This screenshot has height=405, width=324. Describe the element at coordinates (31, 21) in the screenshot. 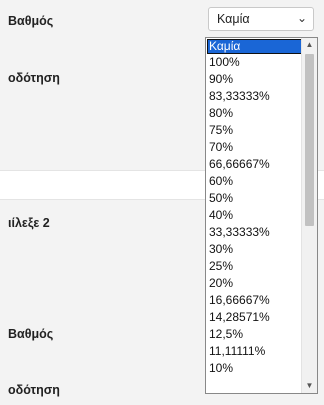

I see `grade-label: Βαθμός` at that location.